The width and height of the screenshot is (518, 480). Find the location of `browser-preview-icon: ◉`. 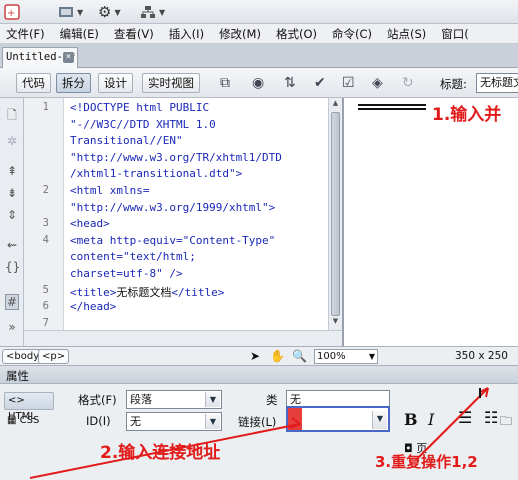

browser-preview-icon: ◉ is located at coordinates (258, 83).